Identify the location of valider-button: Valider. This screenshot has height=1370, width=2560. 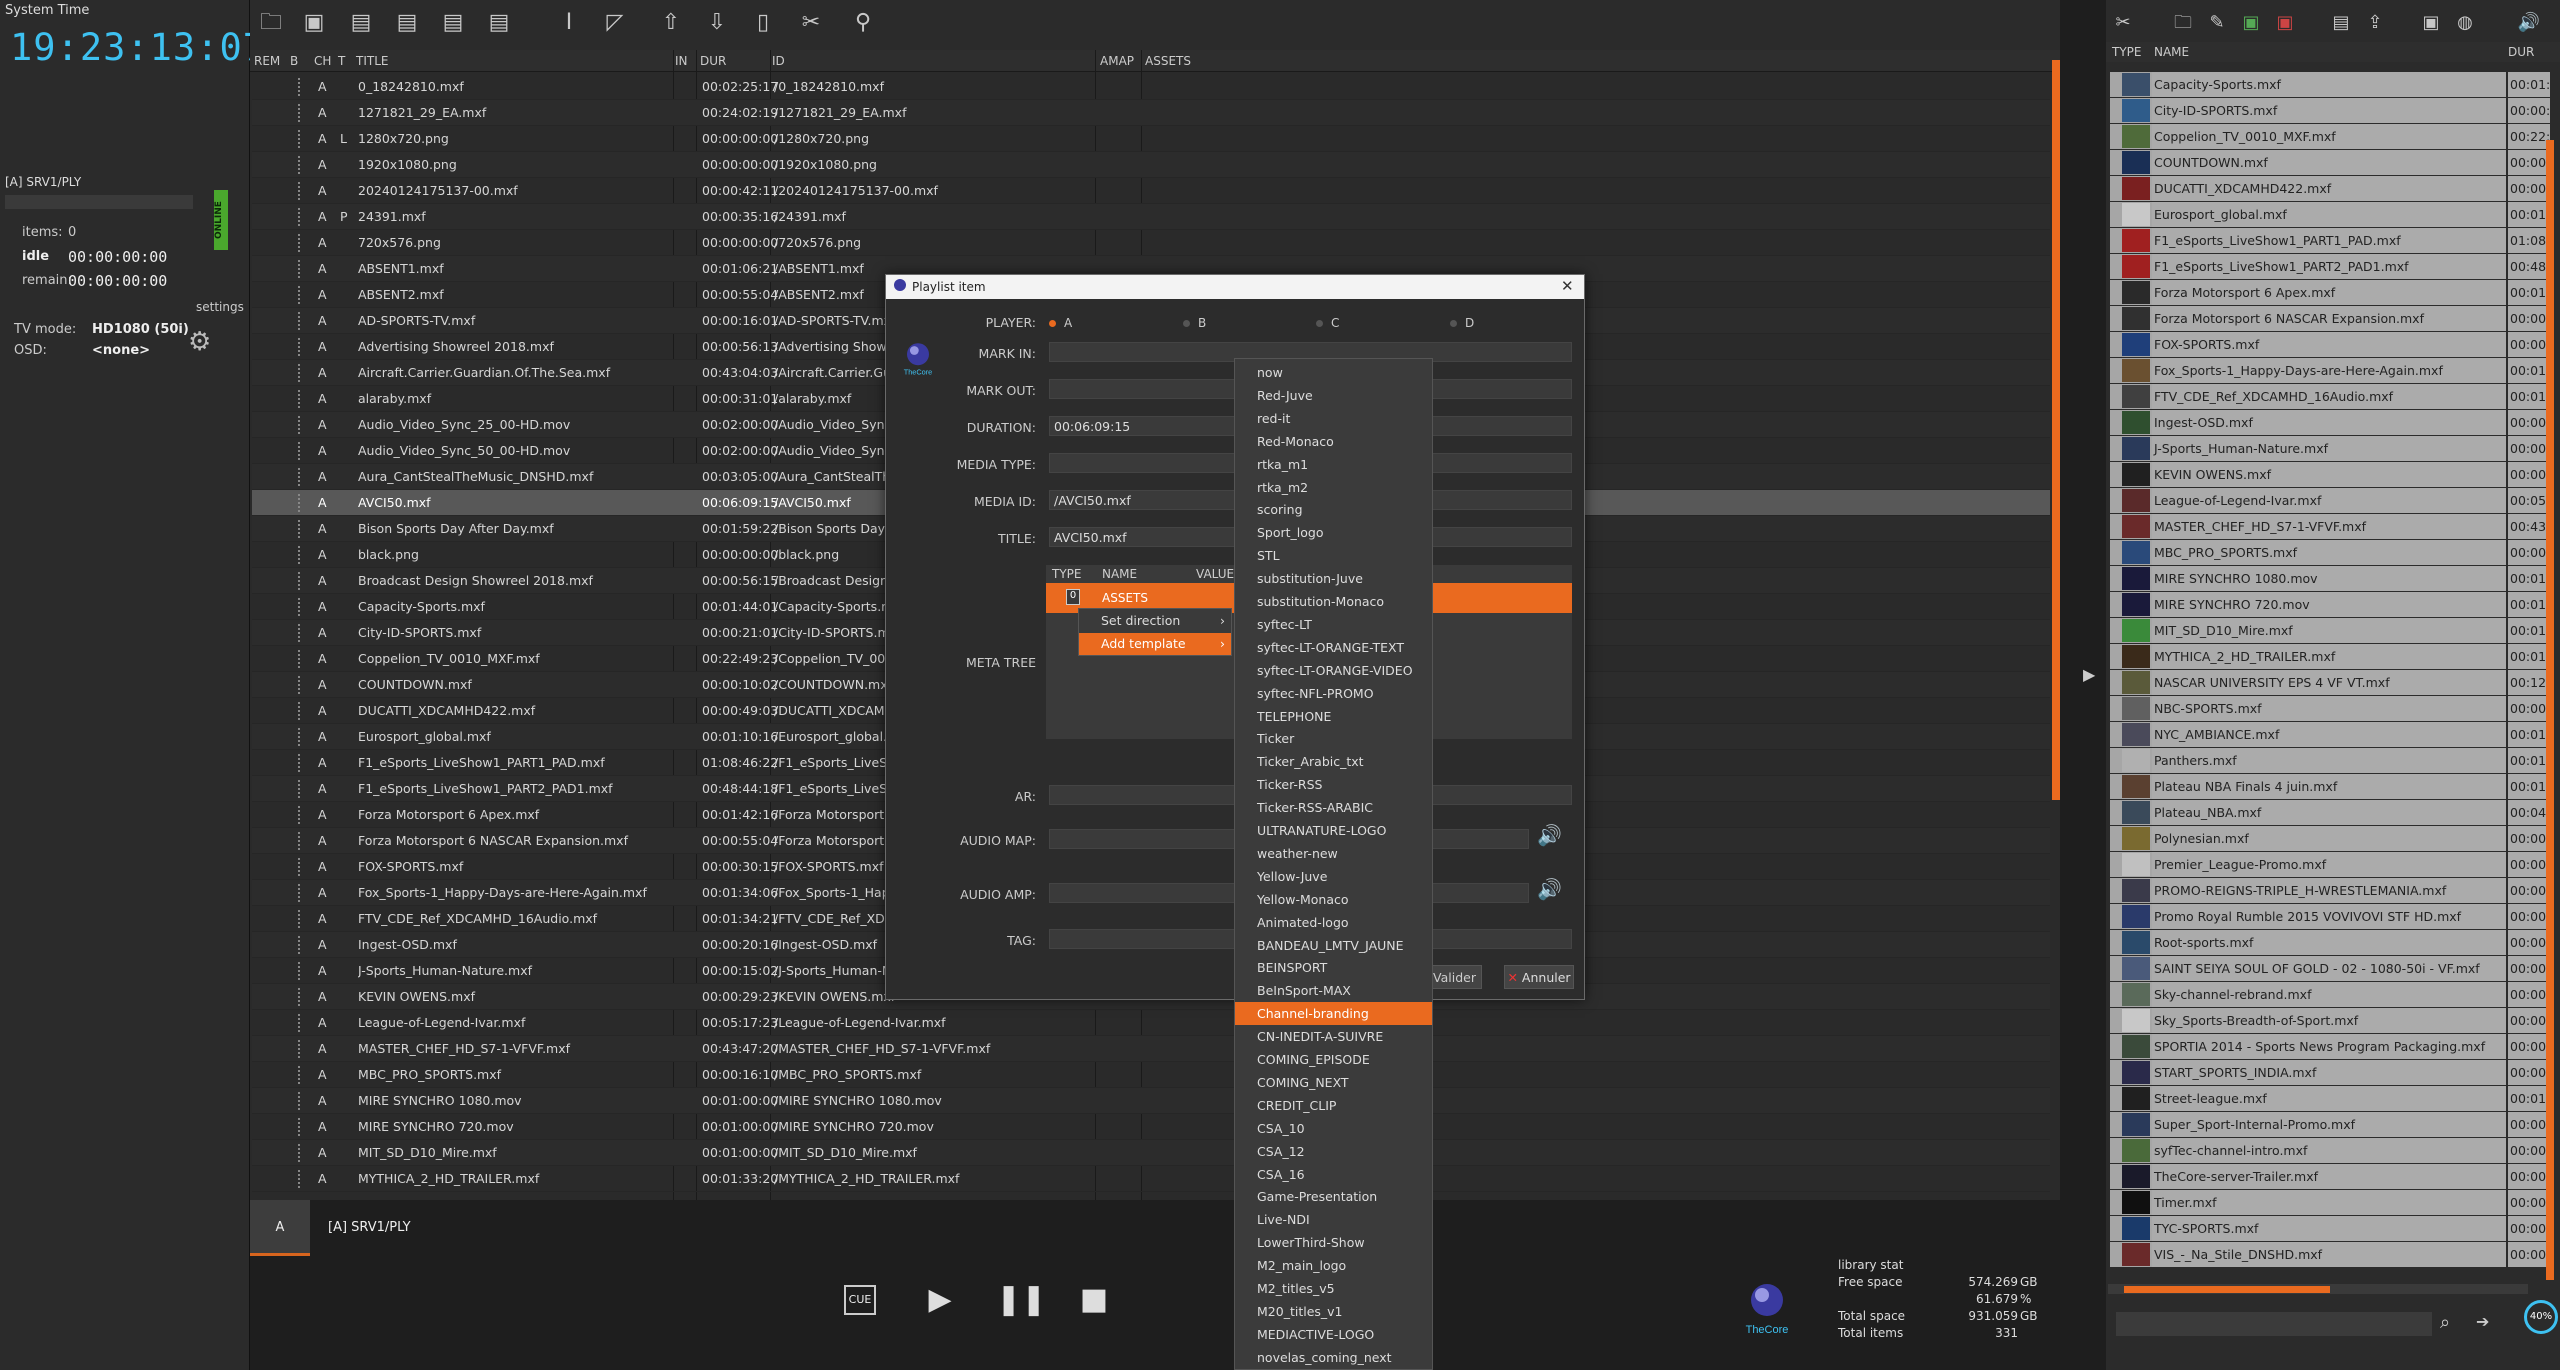
(1454, 977).